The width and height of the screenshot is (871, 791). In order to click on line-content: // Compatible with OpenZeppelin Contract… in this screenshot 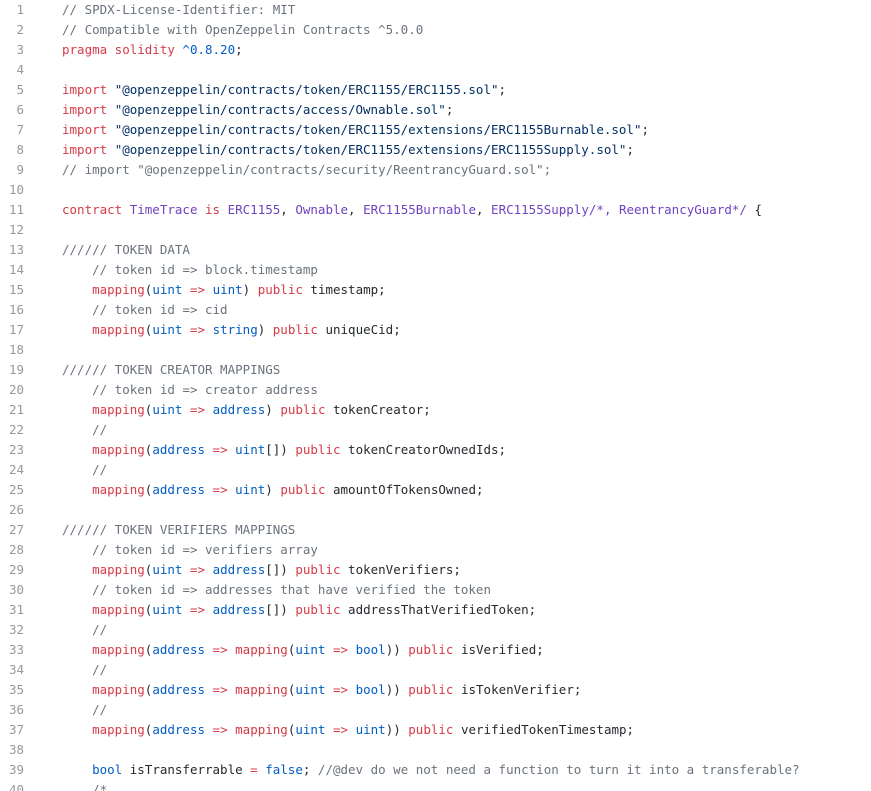, I will do `click(447, 30)`.